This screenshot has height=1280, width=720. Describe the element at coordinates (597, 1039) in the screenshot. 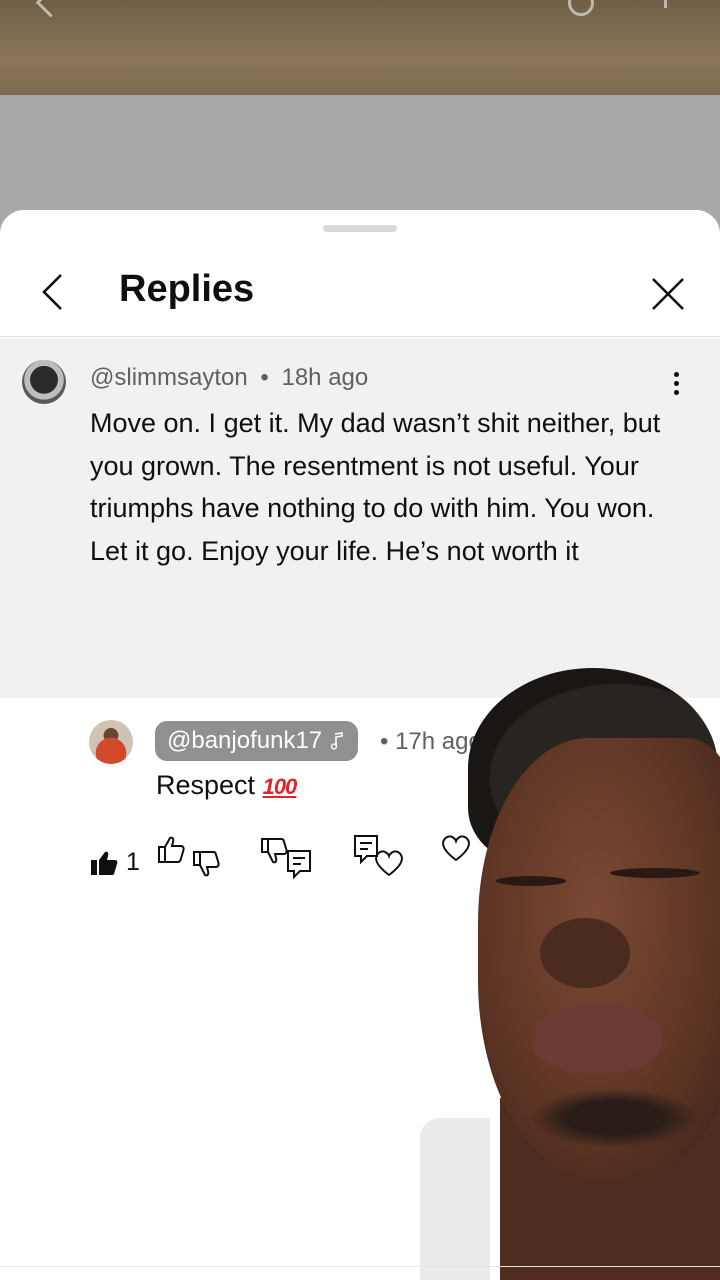

I see `creator-mouth` at that location.